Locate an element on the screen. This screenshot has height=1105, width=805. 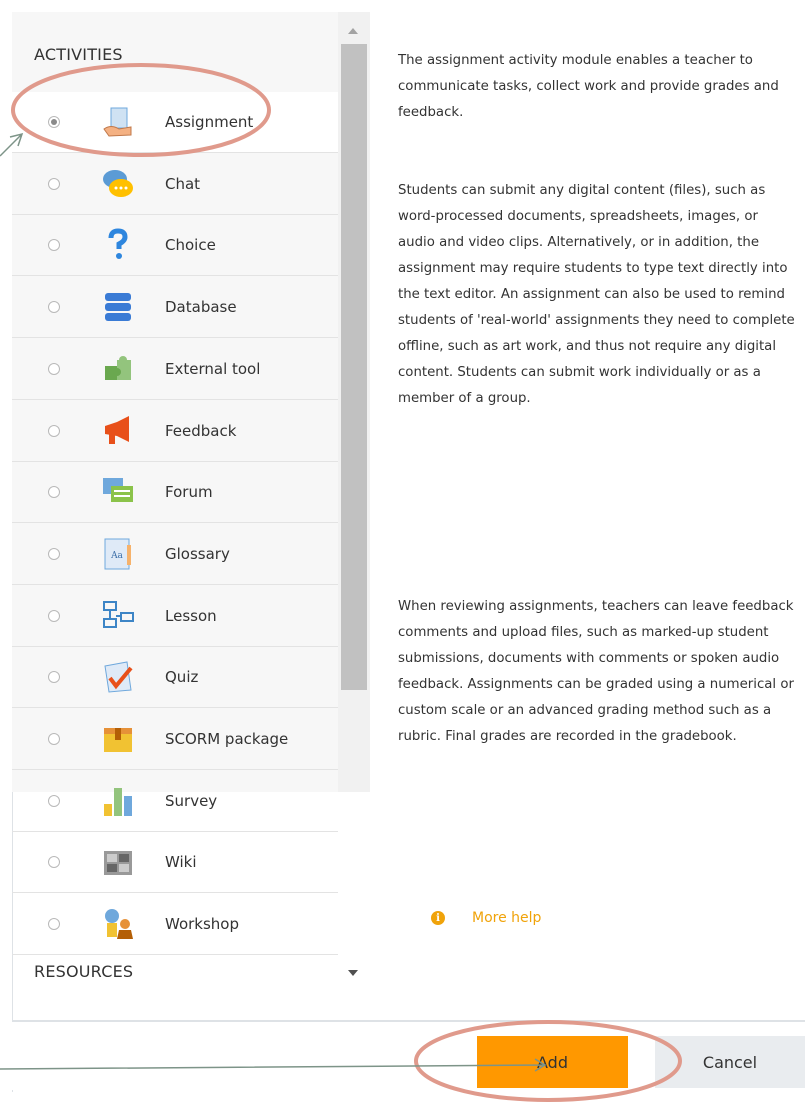
activity-option-chat: Chat is located at coordinates (175, 184).